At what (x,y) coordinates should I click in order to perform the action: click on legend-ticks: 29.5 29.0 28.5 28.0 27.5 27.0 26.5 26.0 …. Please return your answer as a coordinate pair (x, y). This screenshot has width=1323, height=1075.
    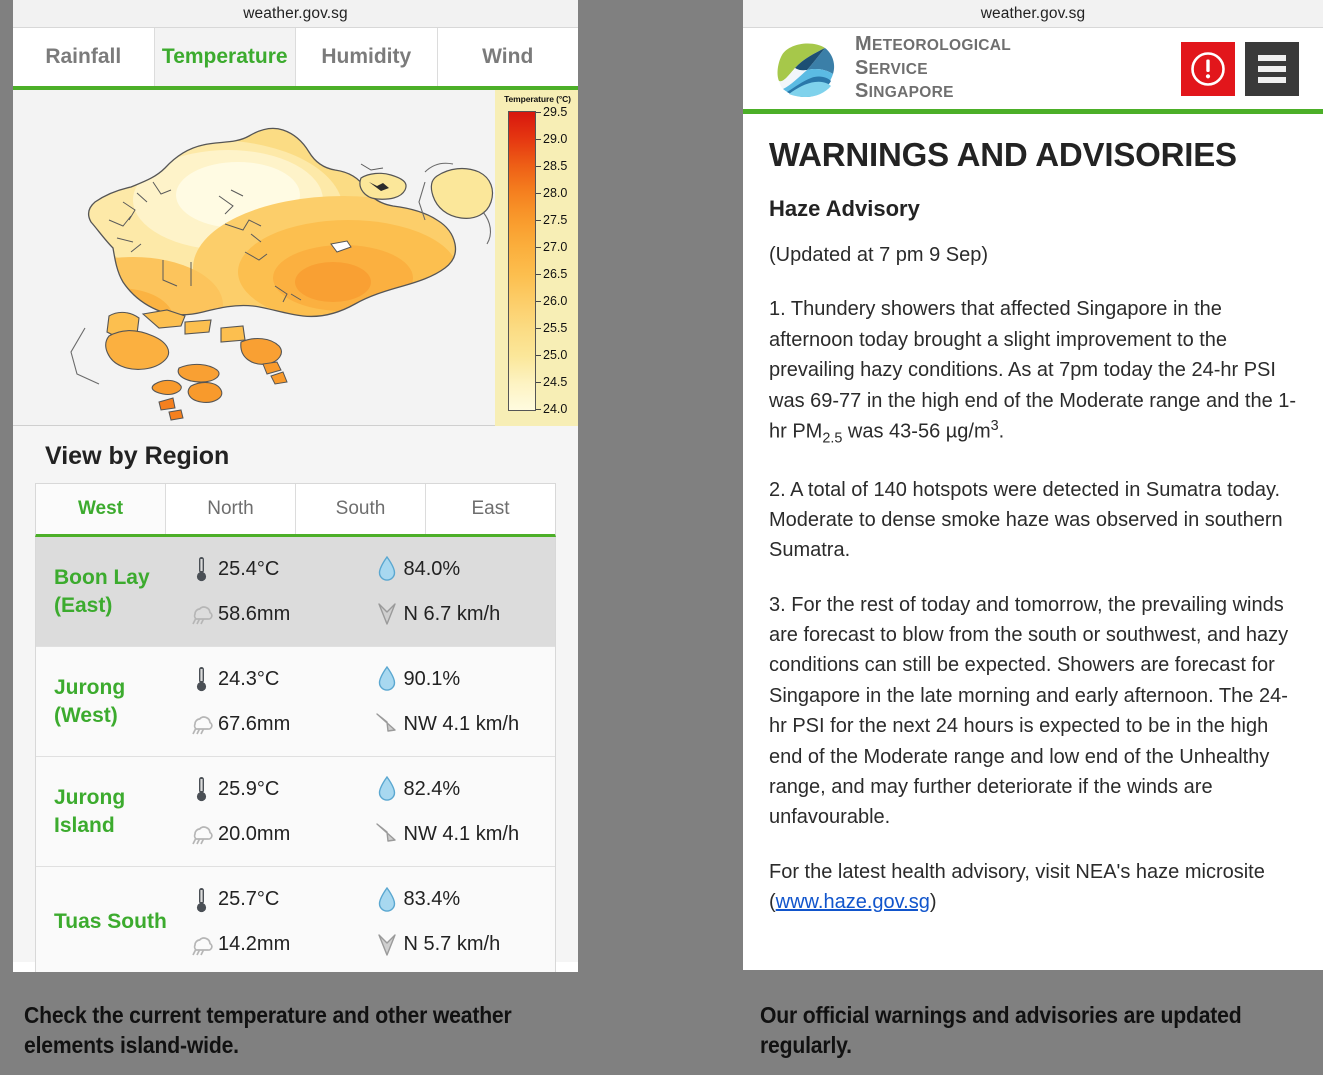
    Looking at the image, I should click on (556, 261).